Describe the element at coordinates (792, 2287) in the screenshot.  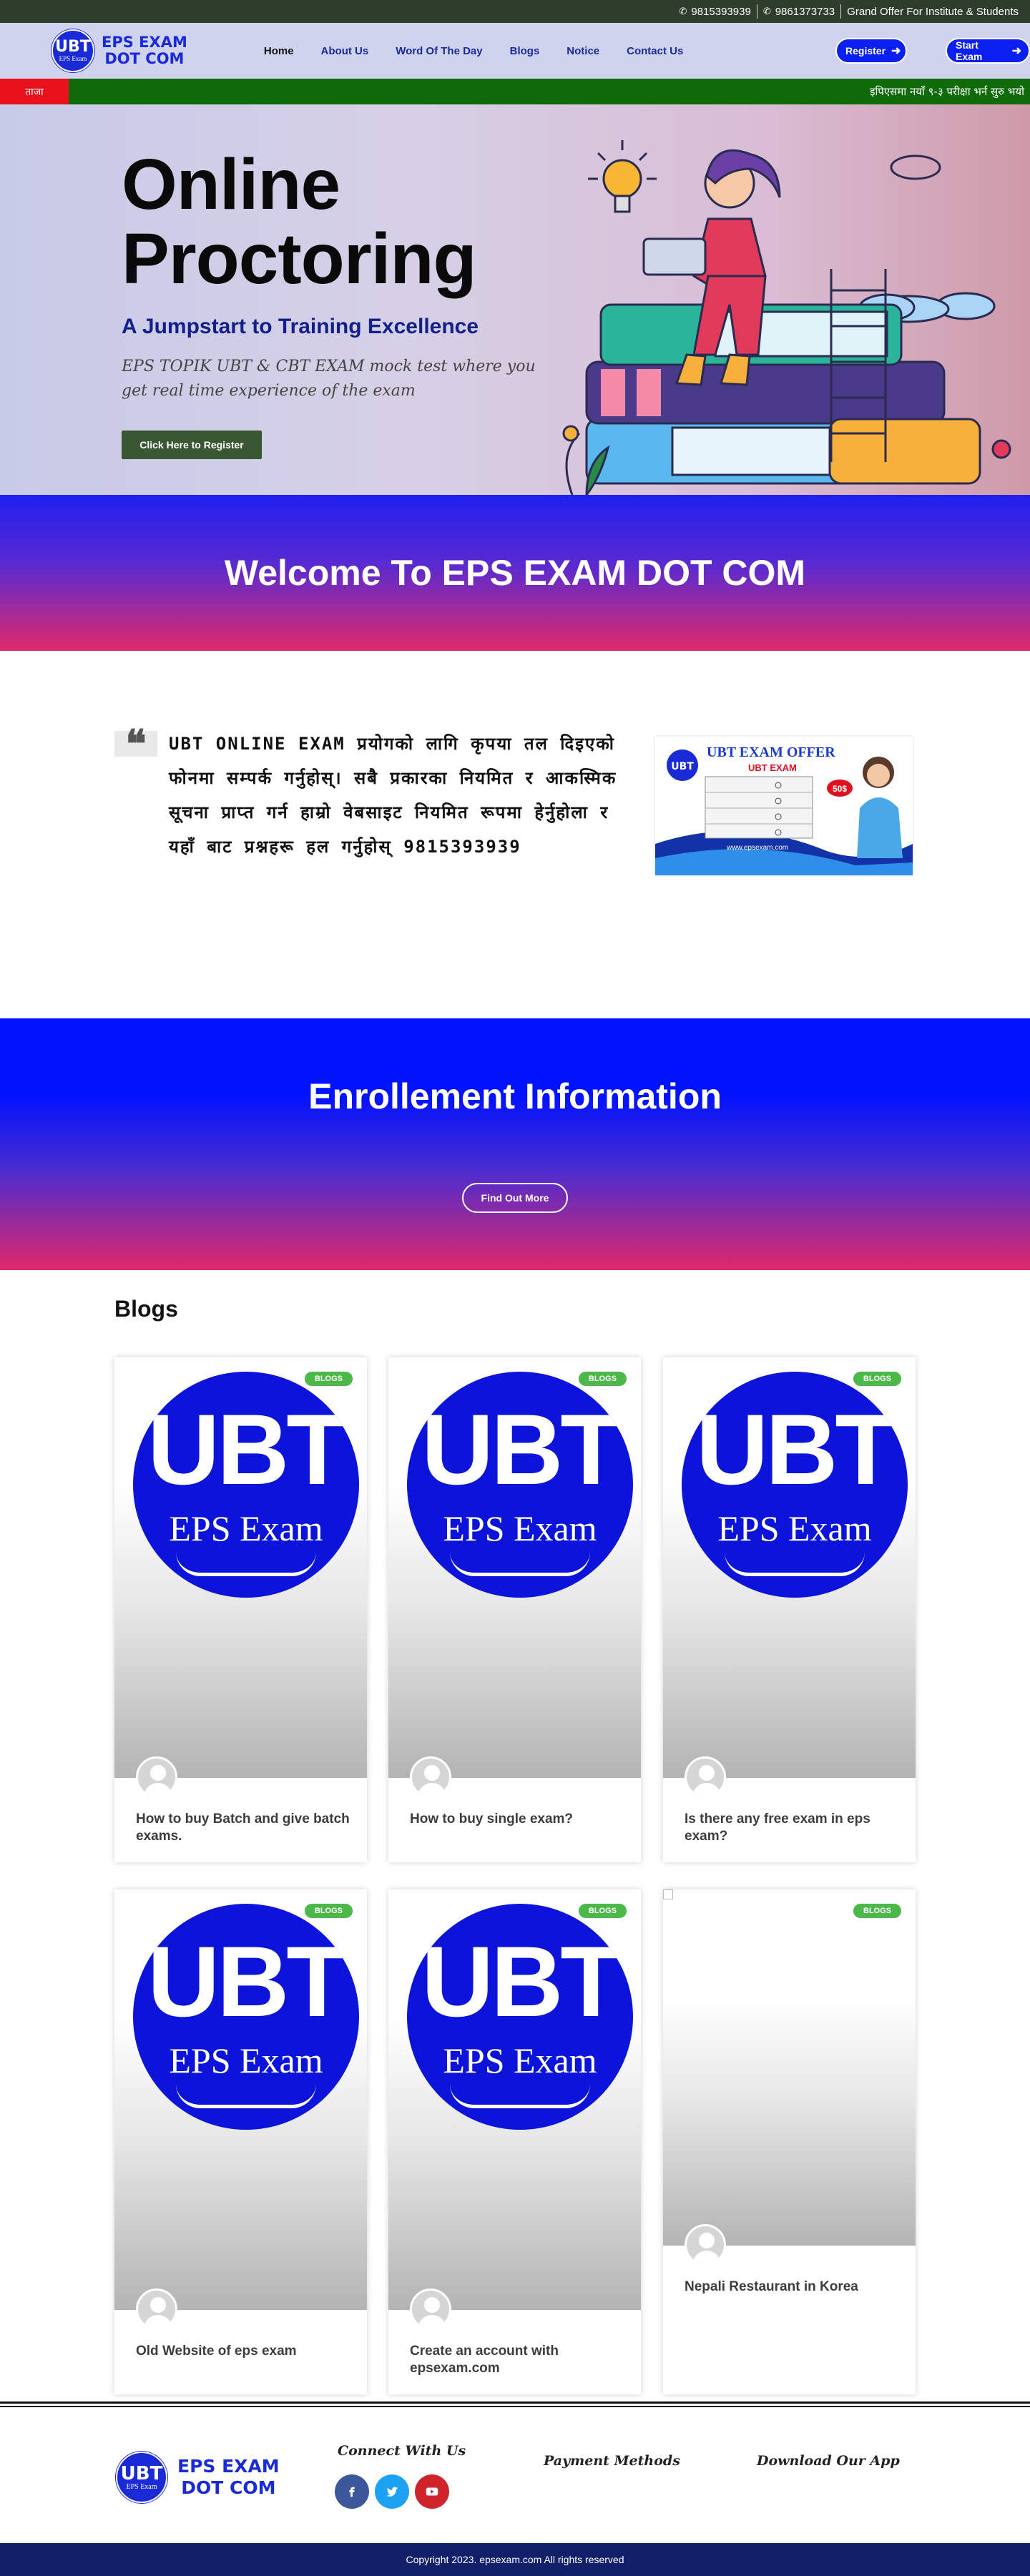
I see `blog-title: Nepali Restaurant in Korea` at that location.